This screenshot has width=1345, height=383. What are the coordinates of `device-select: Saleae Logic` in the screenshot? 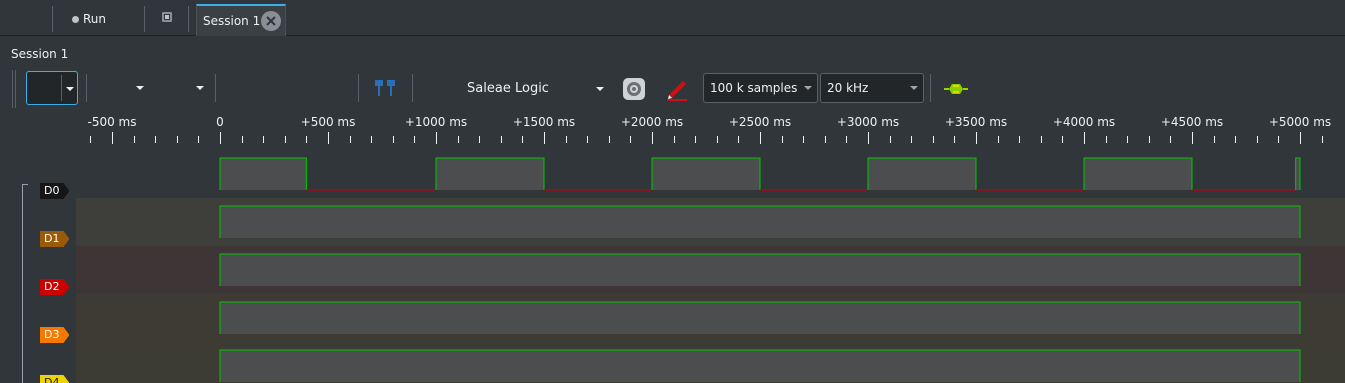 It's located at (515, 88).